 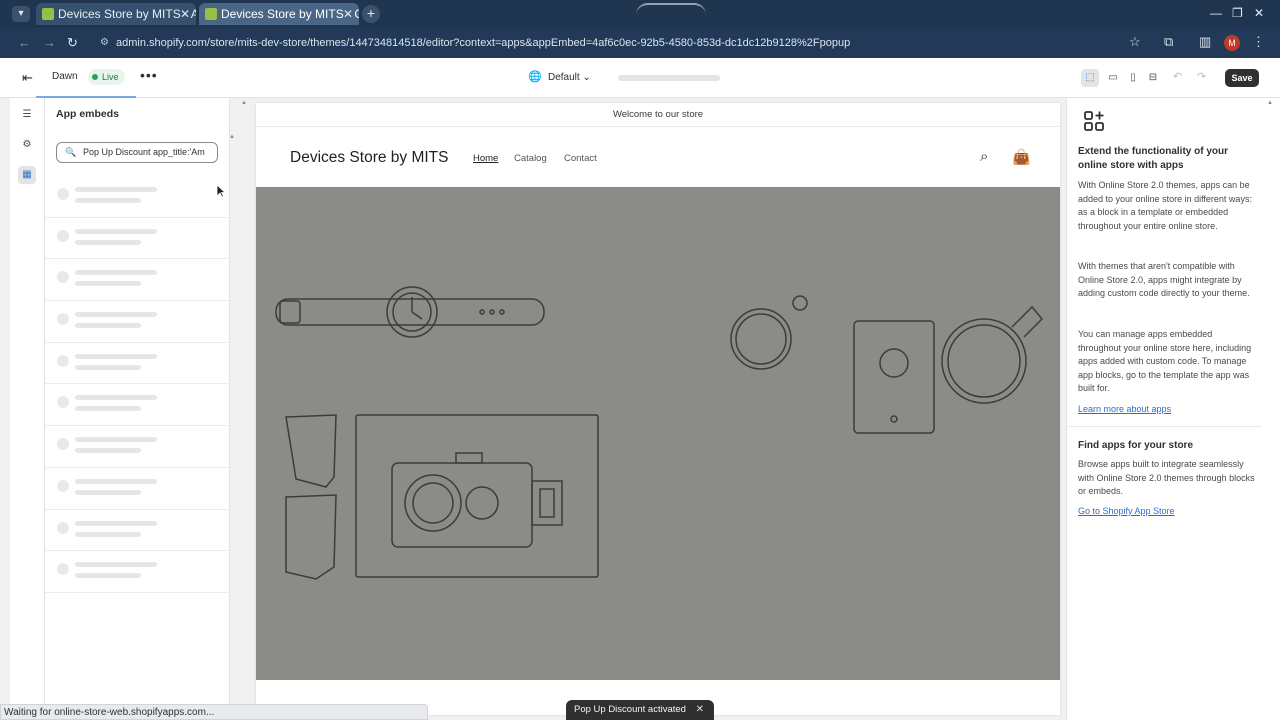 What do you see at coordinates (1258, 42) in the screenshot?
I see `browser-menu-icon: ⋮` at bounding box center [1258, 42].